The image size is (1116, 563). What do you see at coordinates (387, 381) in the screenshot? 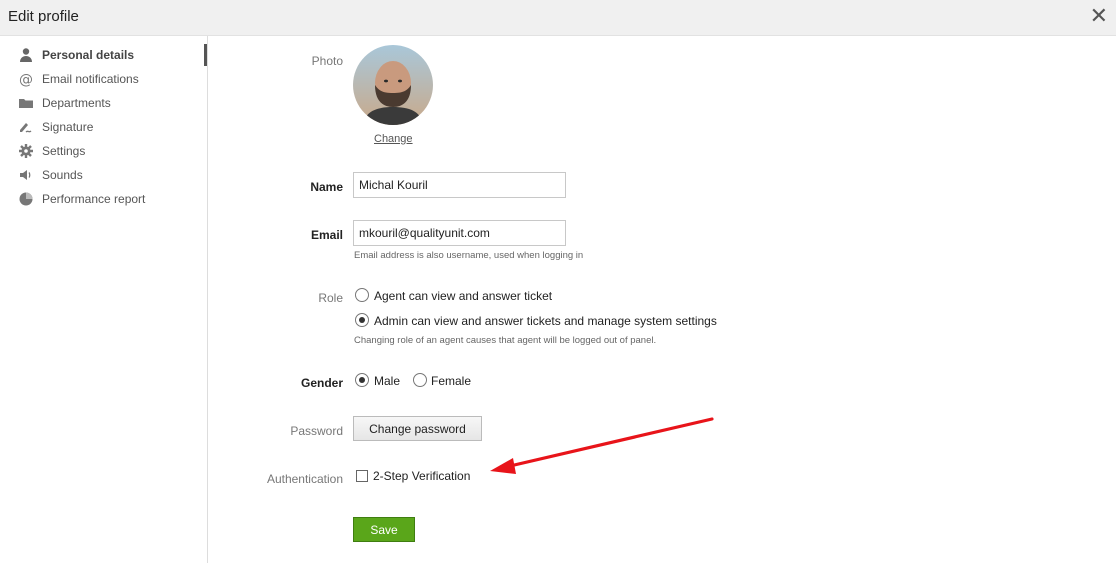
I see `gender-male-label: Male` at bounding box center [387, 381].